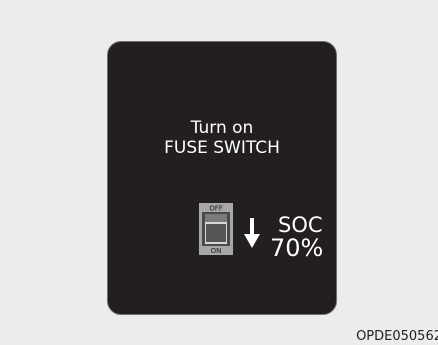  I want to click on down-arrow-icon, so click(252, 233).